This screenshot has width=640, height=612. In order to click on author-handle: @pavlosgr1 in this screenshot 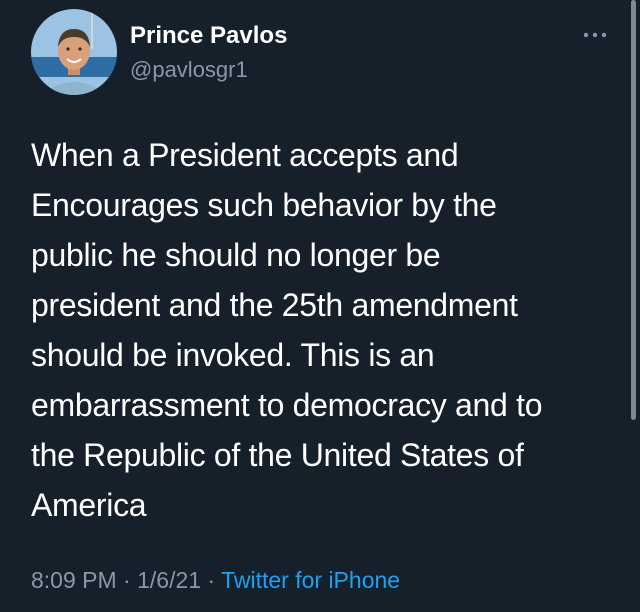, I will do `click(189, 70)`.